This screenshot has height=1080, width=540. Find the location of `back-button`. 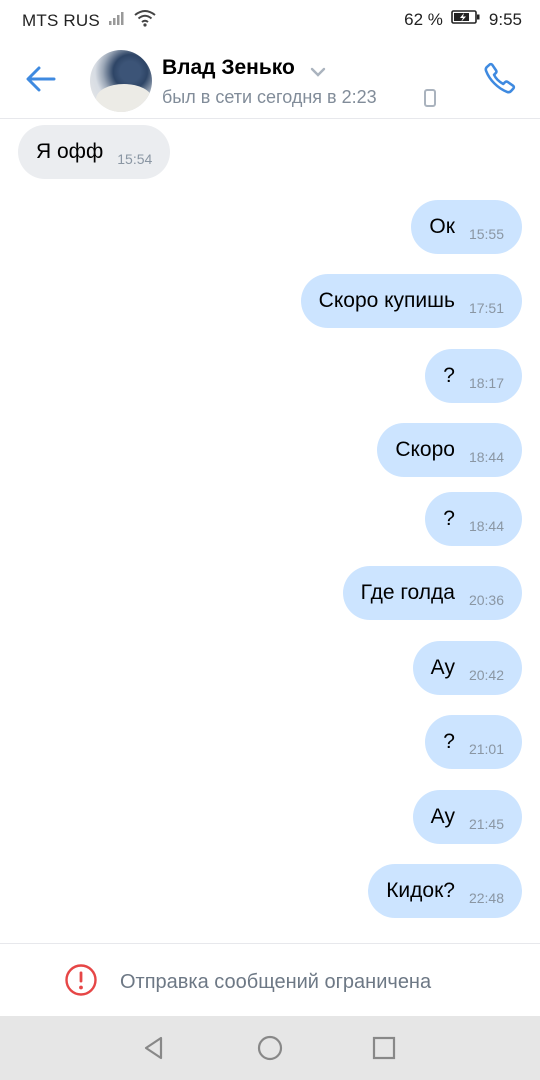

back-button is located at coordinates (41, 79).